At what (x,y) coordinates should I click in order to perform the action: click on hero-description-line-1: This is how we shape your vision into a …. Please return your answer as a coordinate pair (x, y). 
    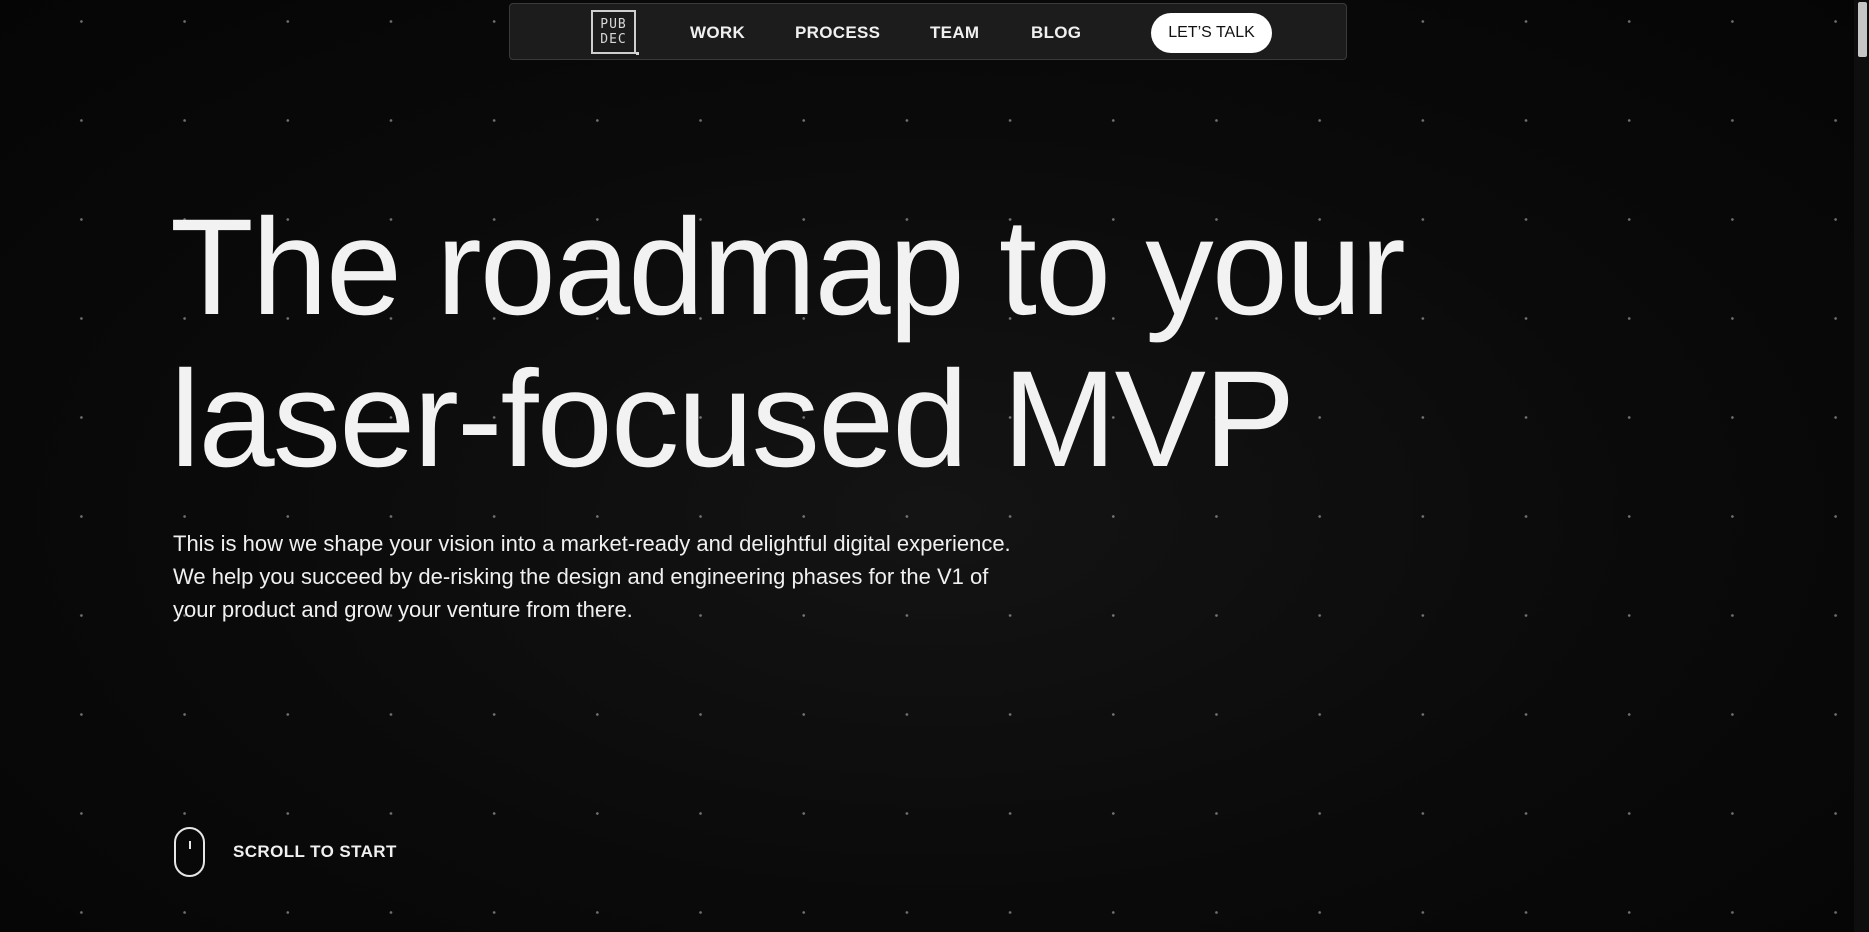
    Looking at the image, I should click on (592, 543).